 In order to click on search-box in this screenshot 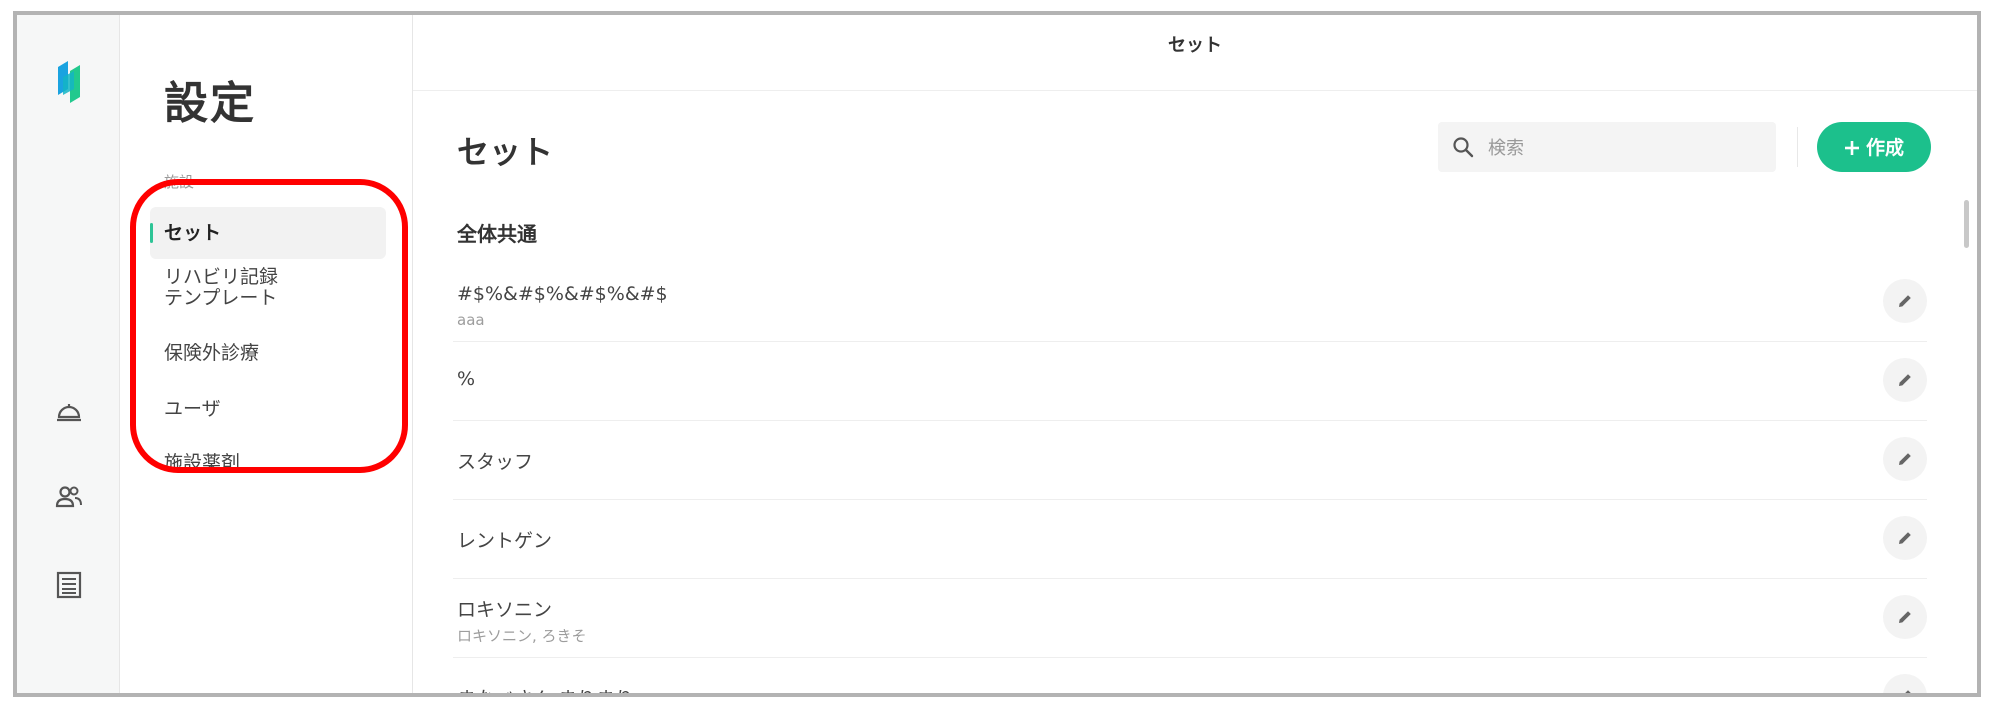, I will do `click(1607, 148)`.